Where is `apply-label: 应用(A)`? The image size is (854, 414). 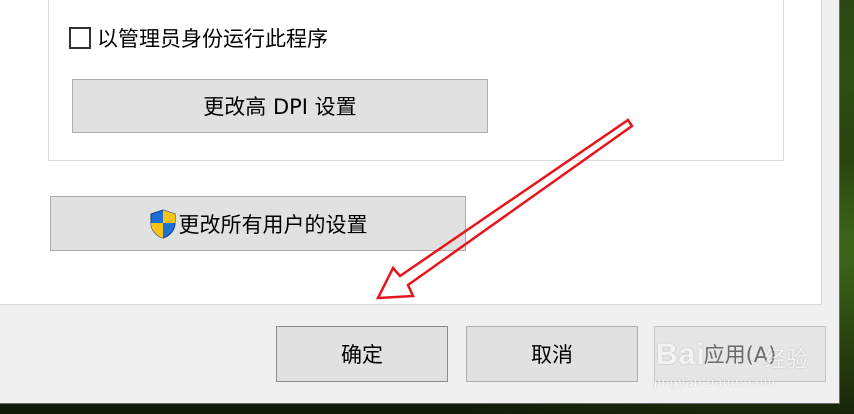
apply-label: 应用(A) is located at coordinates (740, 355).